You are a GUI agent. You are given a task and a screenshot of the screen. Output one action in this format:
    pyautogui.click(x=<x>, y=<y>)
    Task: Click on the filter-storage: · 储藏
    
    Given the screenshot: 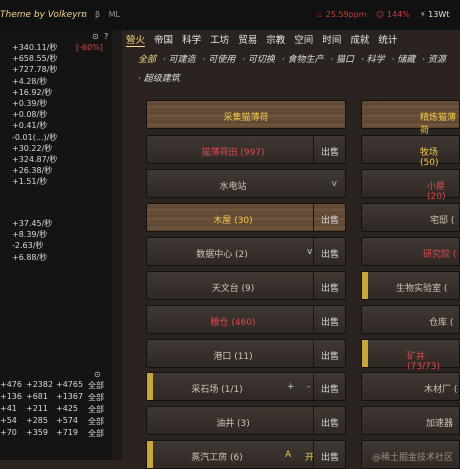 What is the action you would take?
    pyautogui.click(x=404, y=60)
    